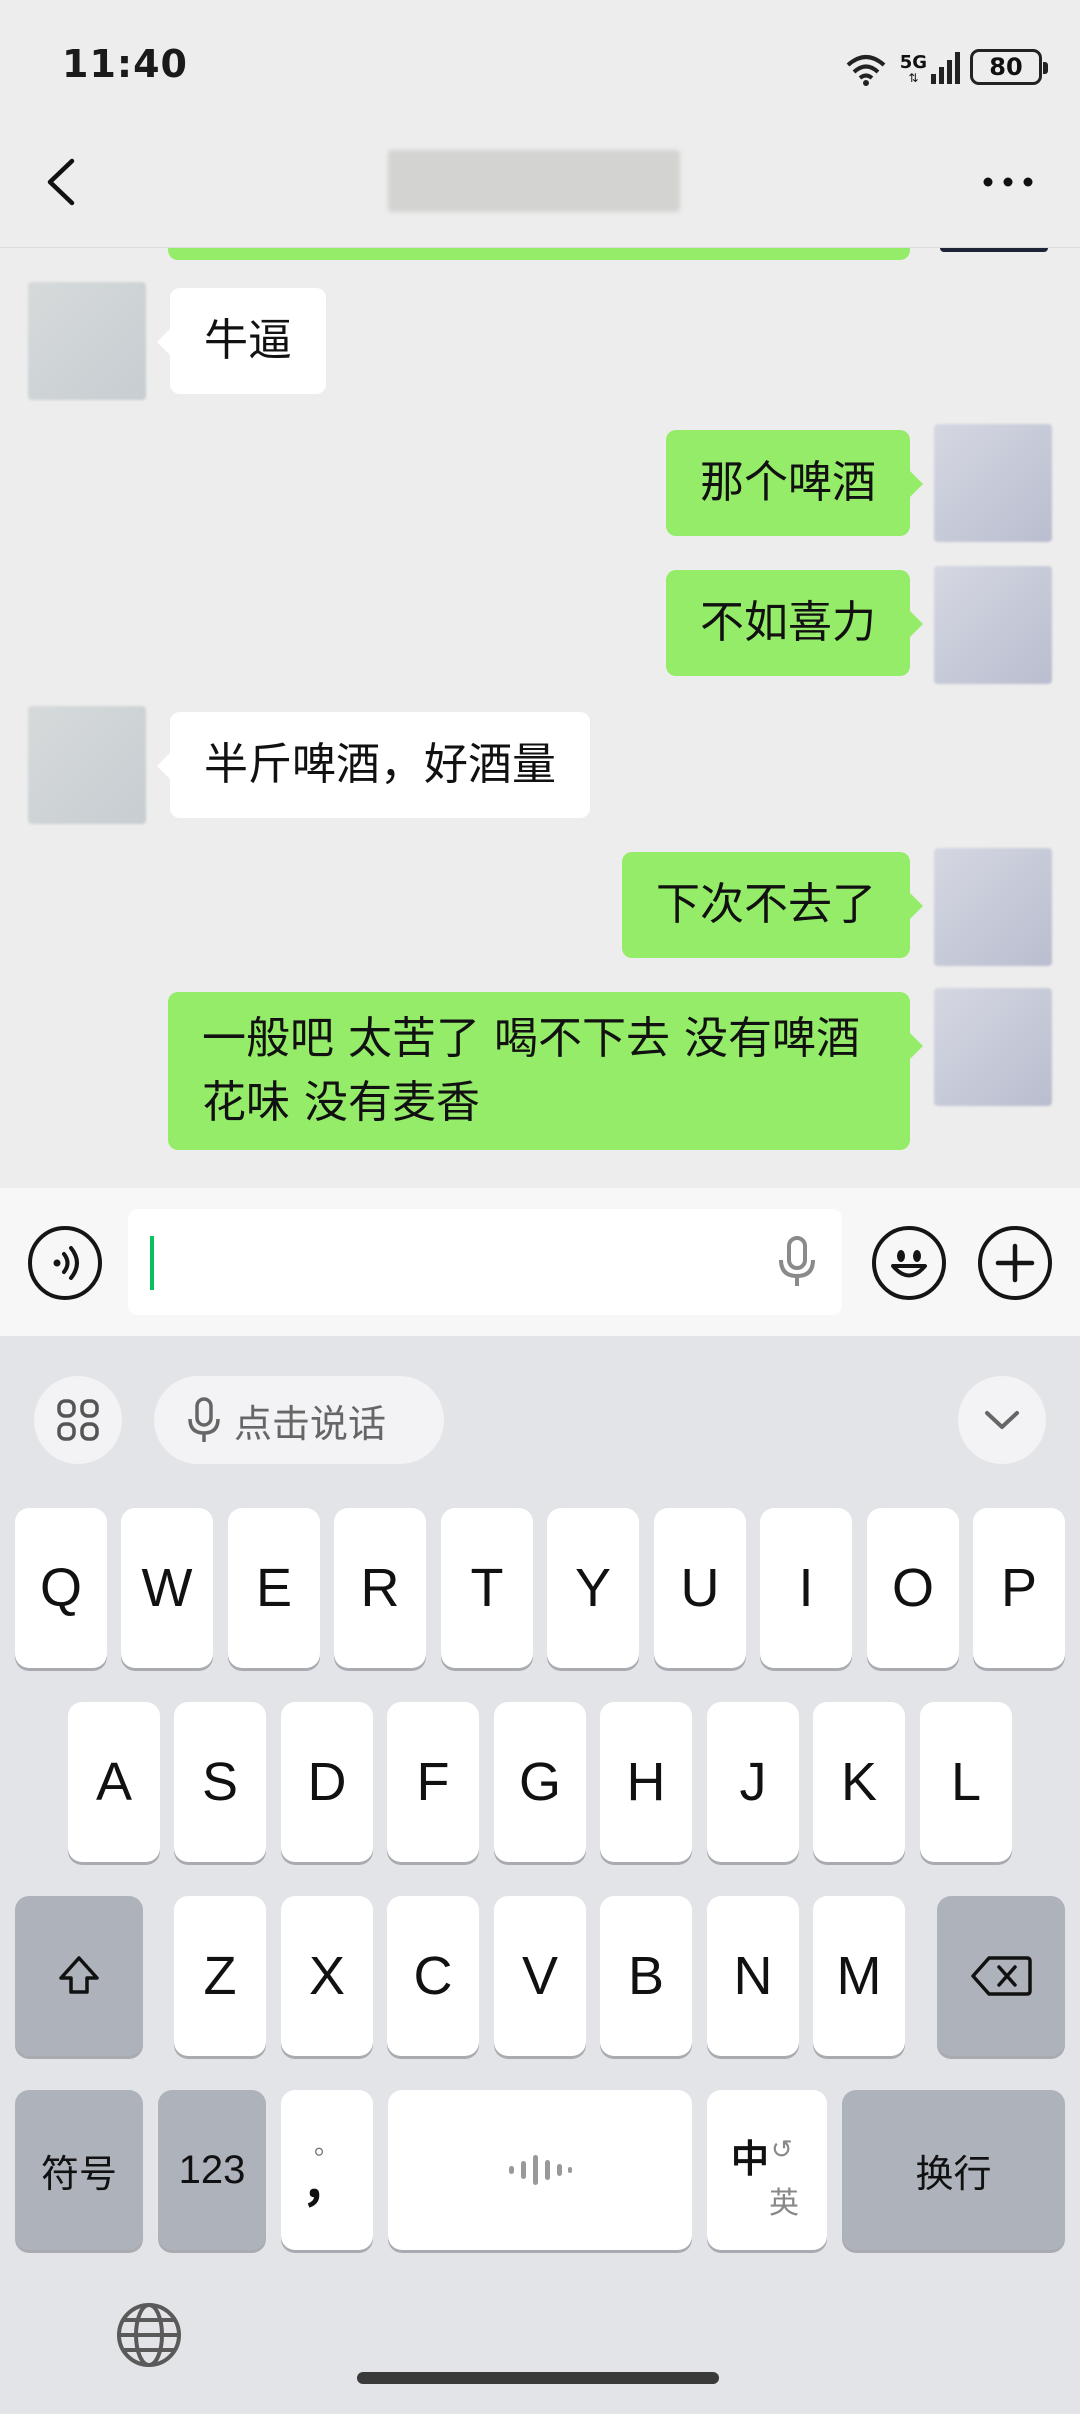 The height and width of the screenshot is (2414, 1080). What do you see at coordinates (750, 2159) in the screenshot?
I see `lang-primary-label: 中` at bounding box center [750, 2159].